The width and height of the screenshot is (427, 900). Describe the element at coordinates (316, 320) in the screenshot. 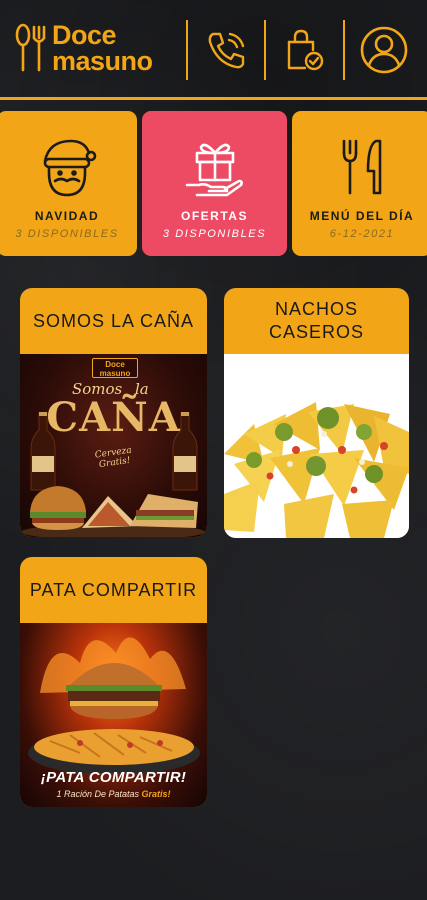

I see `promo-title: NACHOS CASEROS` at that location.